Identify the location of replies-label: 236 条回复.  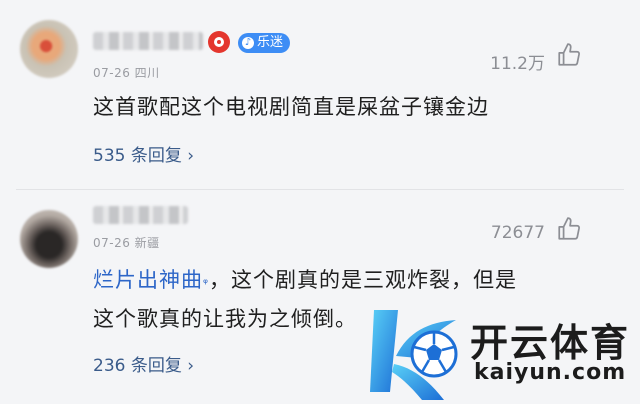
(137, 366).